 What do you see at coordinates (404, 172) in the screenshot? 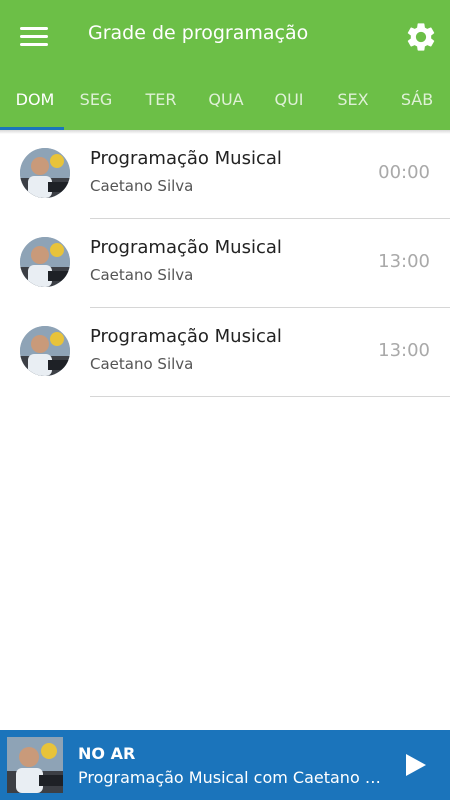
I see `program-time: 00:00` at bounding box center [404, 172].